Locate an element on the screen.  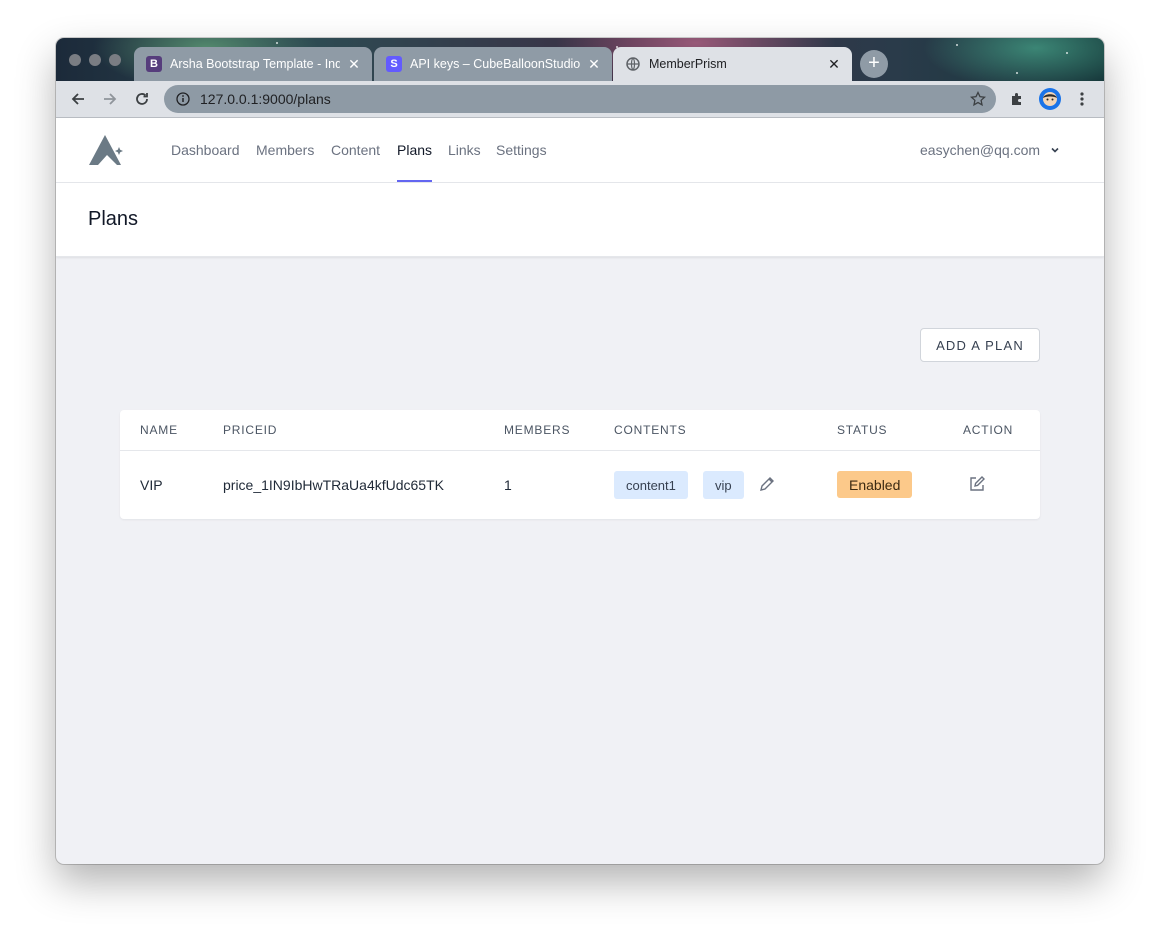
user-menu: easychen@qq.com is located at coordinates (990, 150).